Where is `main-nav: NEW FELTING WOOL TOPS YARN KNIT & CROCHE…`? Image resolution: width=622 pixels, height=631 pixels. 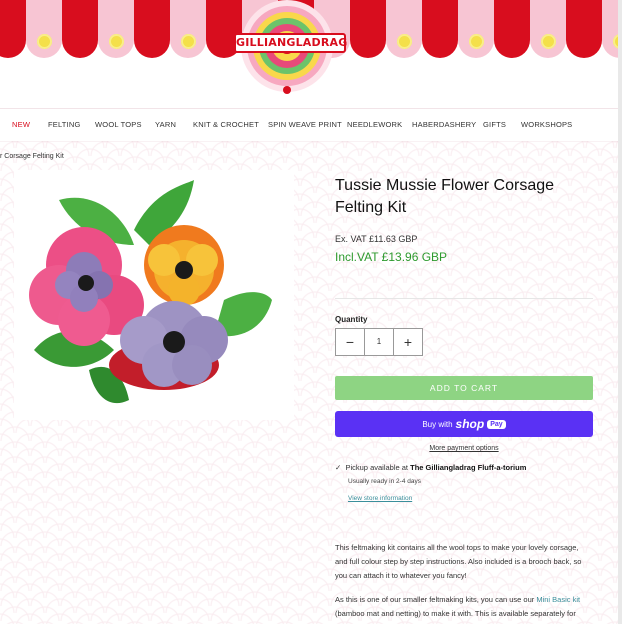
main-nav: NEW FELTING WOOL TOPS YARN KNIT & CROCHE… is located at coordinates (311, 125).